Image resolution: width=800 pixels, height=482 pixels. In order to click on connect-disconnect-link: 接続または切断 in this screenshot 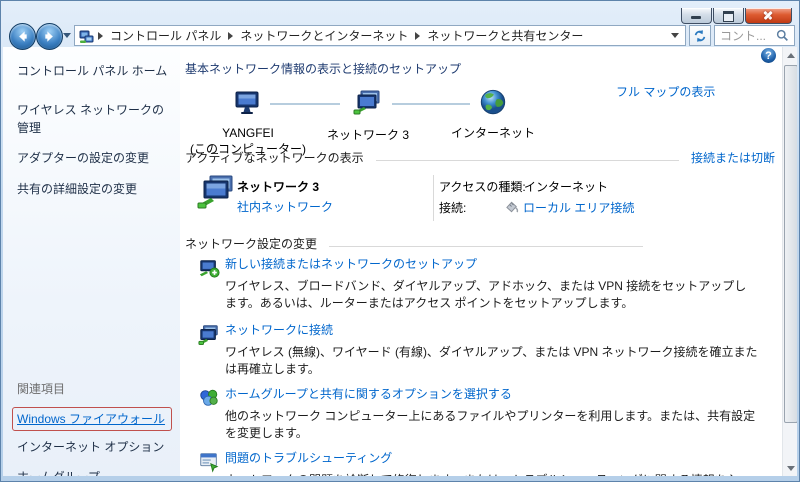, I will do `click(733, 157)`.